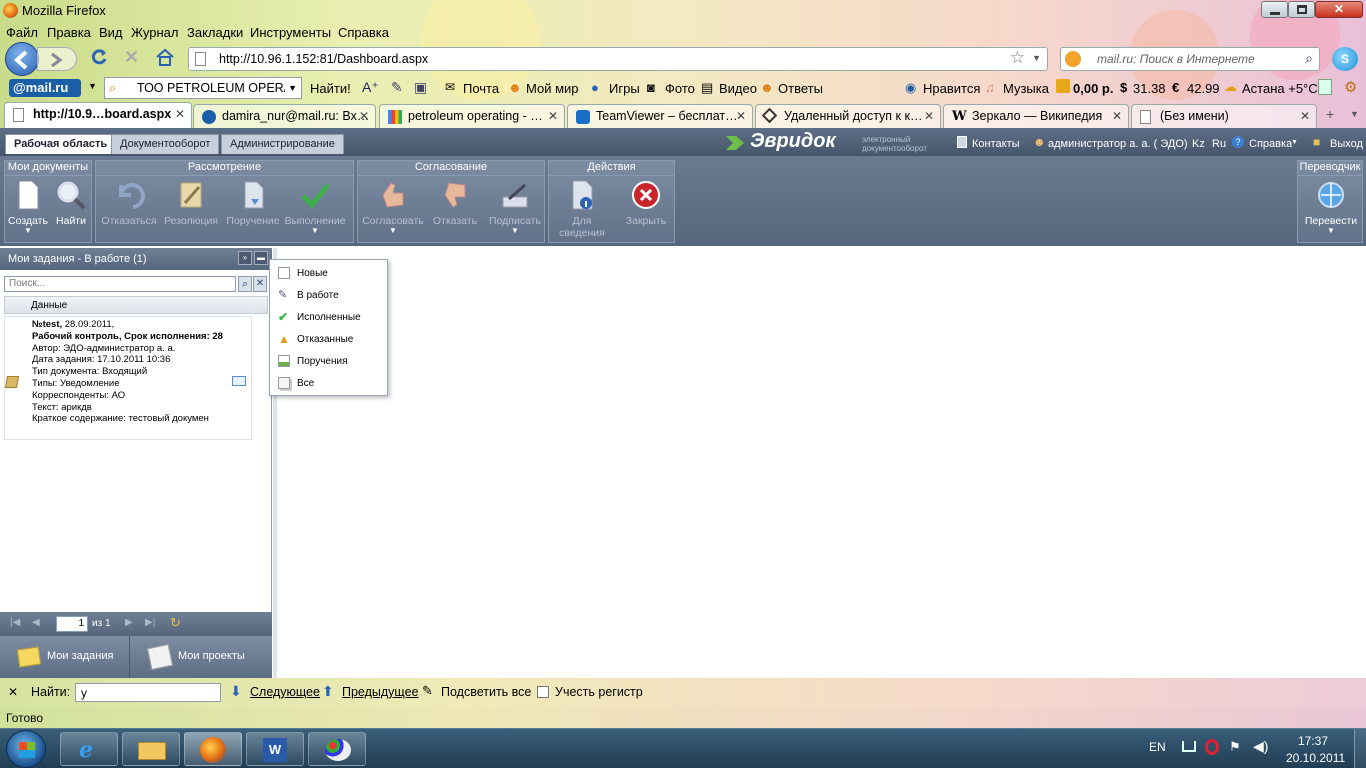 The width and height of the screenshot is (1366, 768). I want to click on mailru-myworld-link: Мой мир, so click(552, 88).